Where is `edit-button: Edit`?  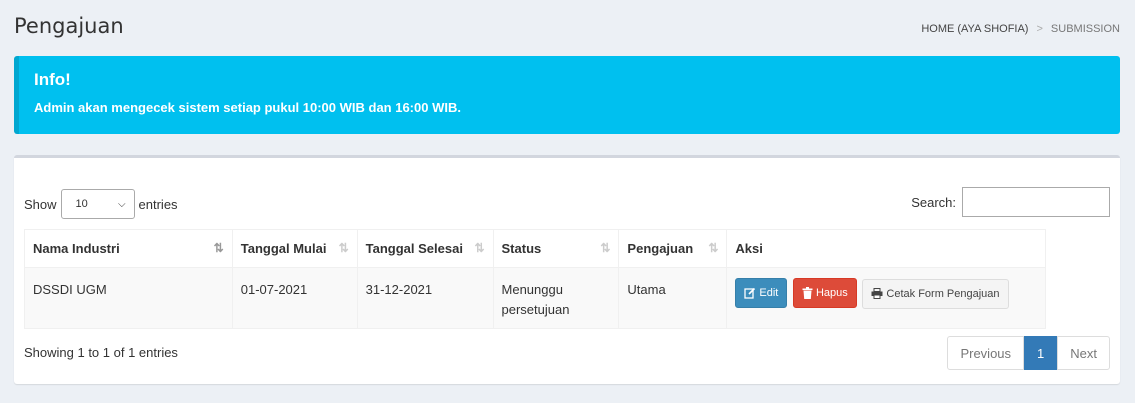 edit-button: Edit is located at coordinates (761, 293).